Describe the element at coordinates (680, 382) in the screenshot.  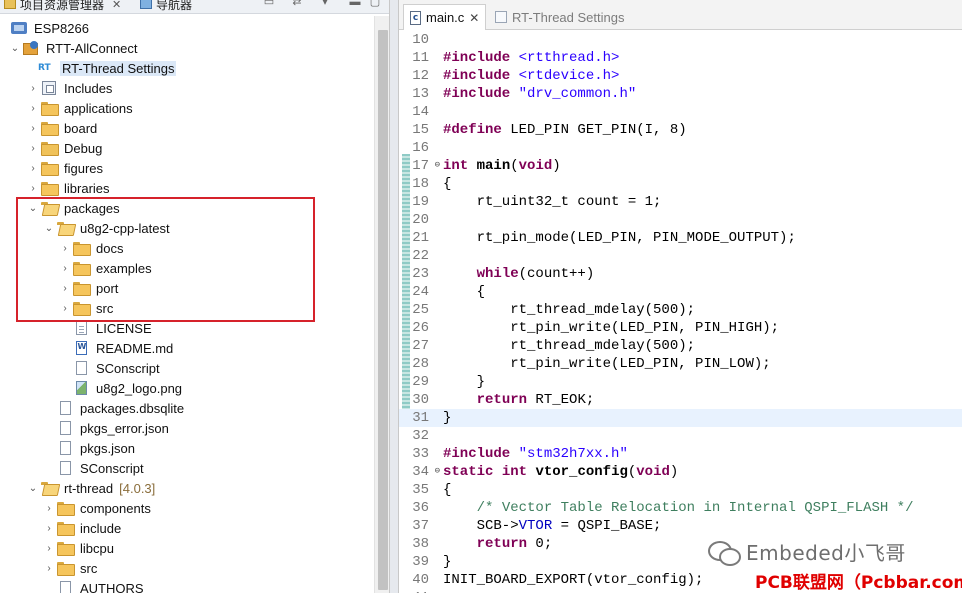
I see `code-line: 29 }` at that location.